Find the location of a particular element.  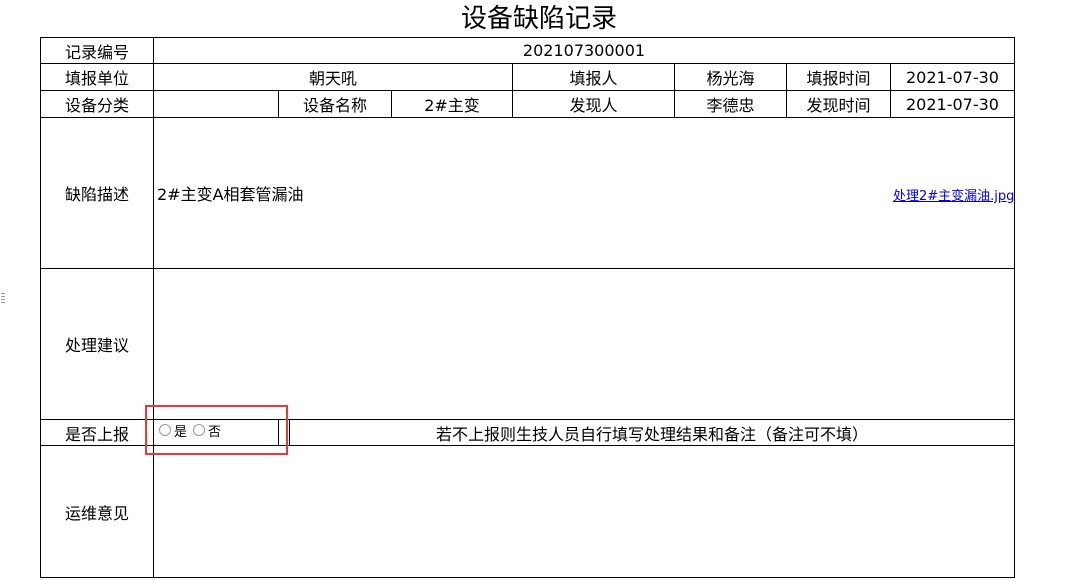

category-label: 设备分类 is located at coordinates (96, 105).